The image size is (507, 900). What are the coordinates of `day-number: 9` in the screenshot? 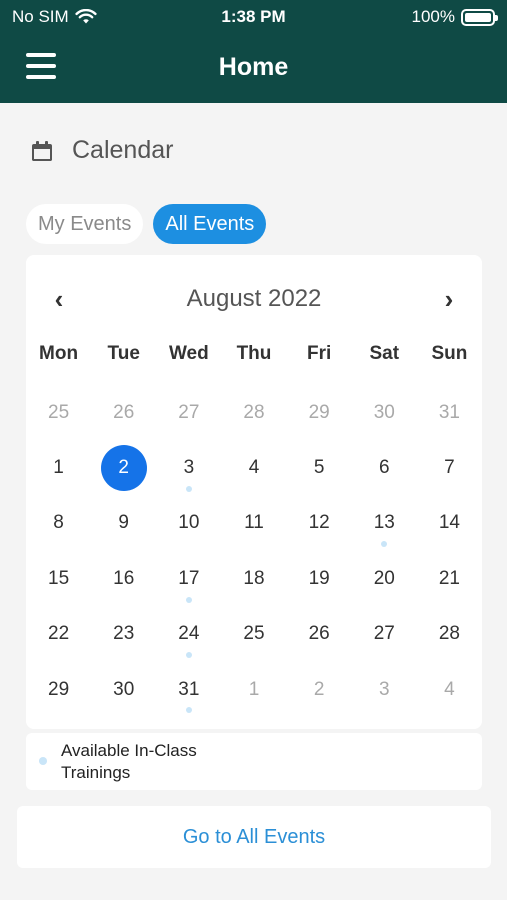 It's located at (123, 523).